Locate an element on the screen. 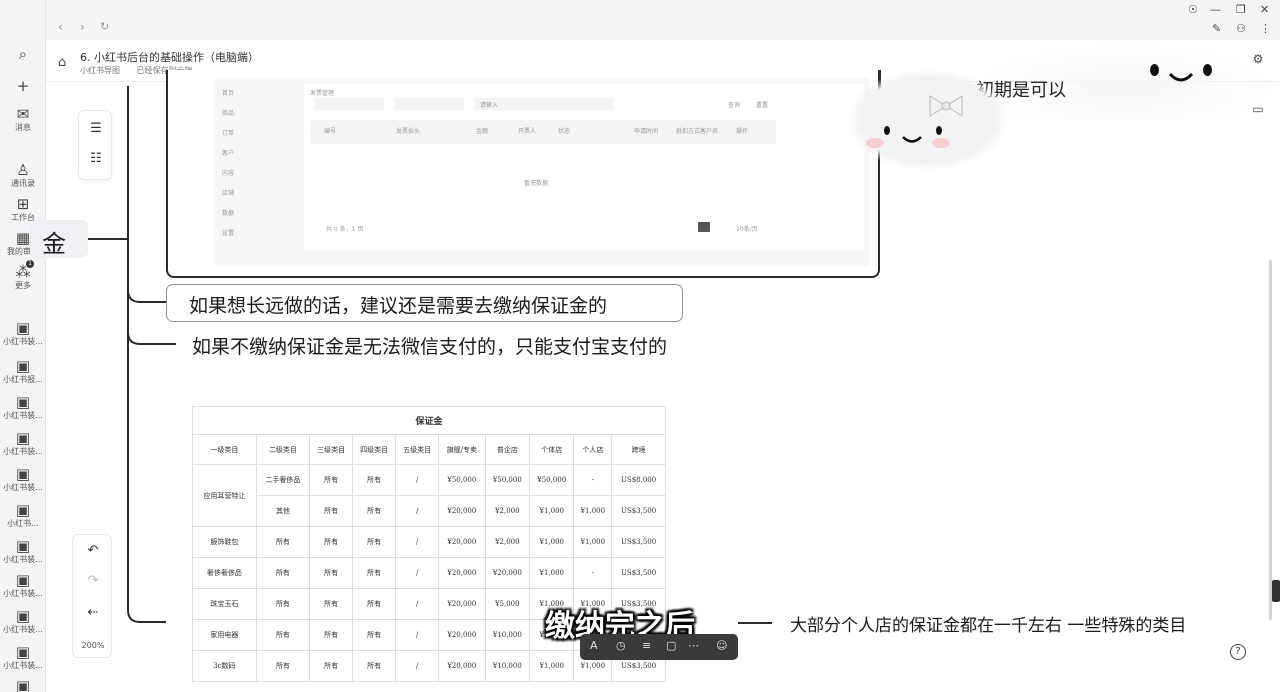 This screenshot has width=1280, height=692. settings-icon: ⚙ is located at coordinates (1258, 60).